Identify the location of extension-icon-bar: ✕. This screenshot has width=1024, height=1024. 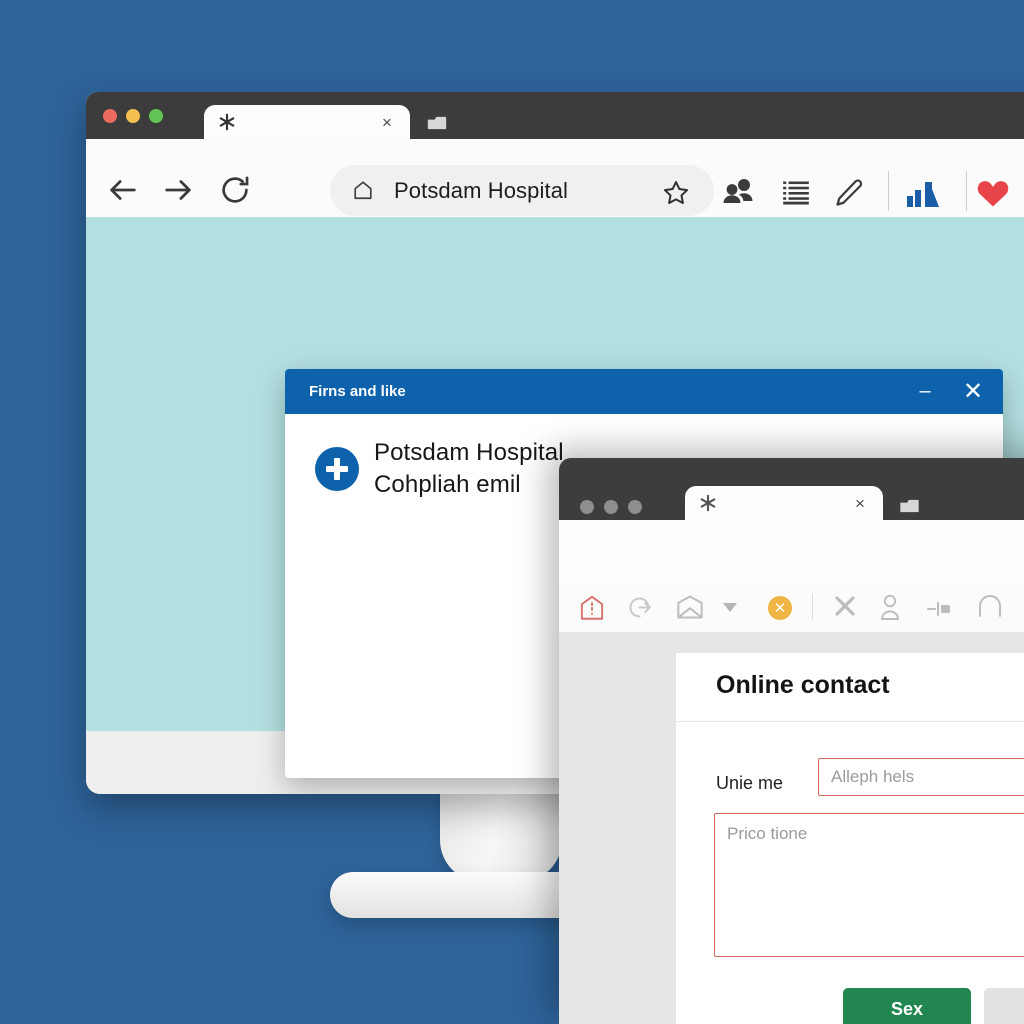
(791, 607).